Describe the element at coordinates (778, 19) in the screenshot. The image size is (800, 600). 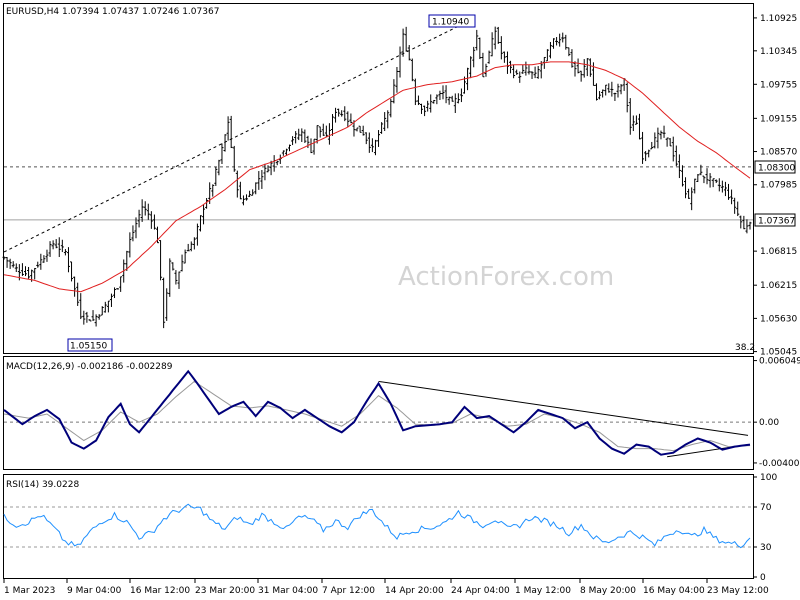
I see `price-y-label: 1.10925` at that location.